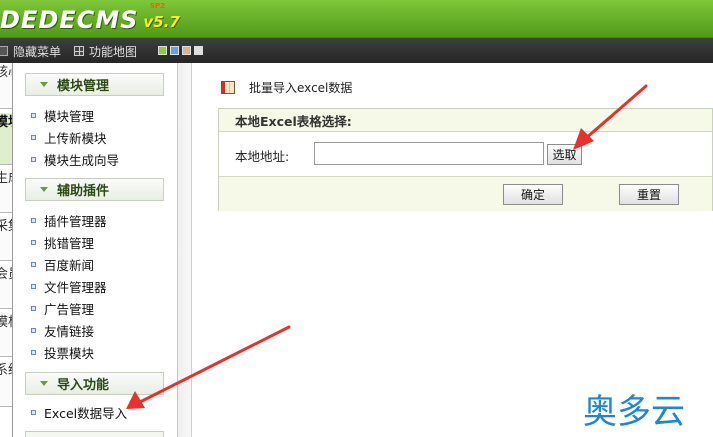 This screenshot has height=437, width=713. I want to click on menu-splitter, so click(185, 250).